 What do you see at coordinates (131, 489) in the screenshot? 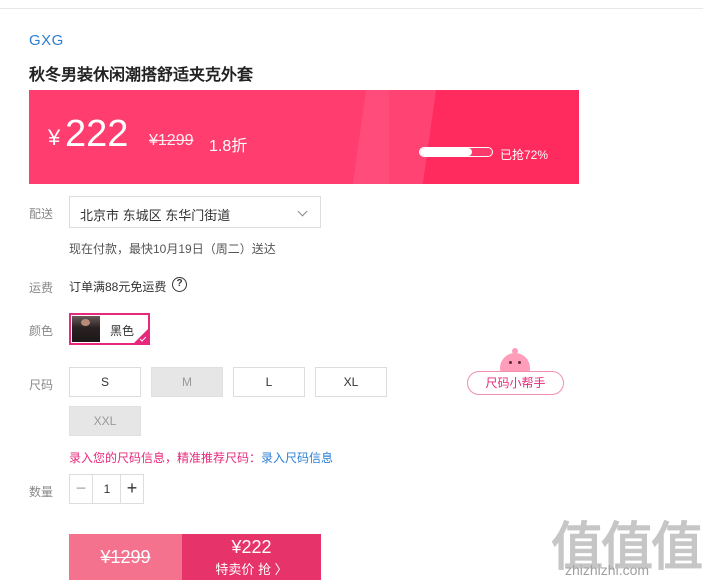
I see `quantity-increase-button: +` at bounding box center [131, 489].